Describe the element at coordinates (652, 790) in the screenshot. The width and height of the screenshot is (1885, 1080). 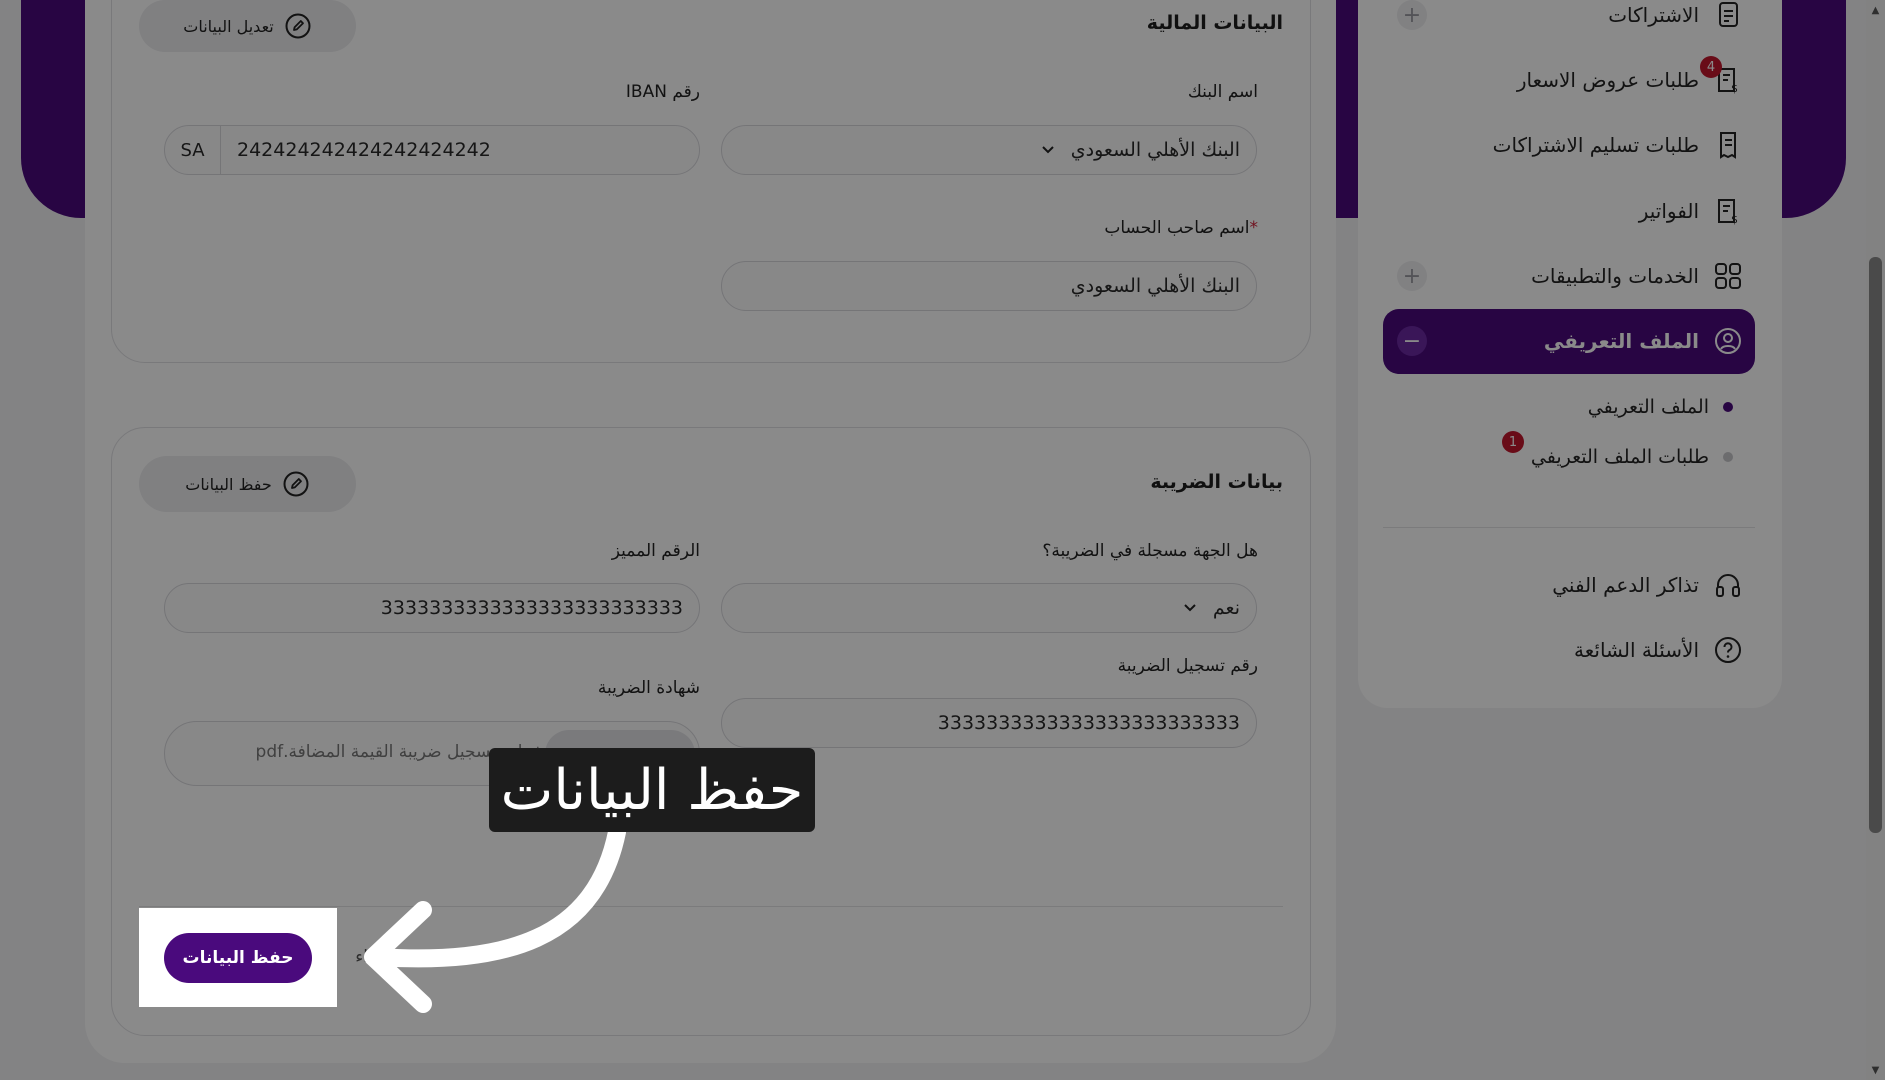
I see `tutorial-callout: حفظ البيانات` at that location.